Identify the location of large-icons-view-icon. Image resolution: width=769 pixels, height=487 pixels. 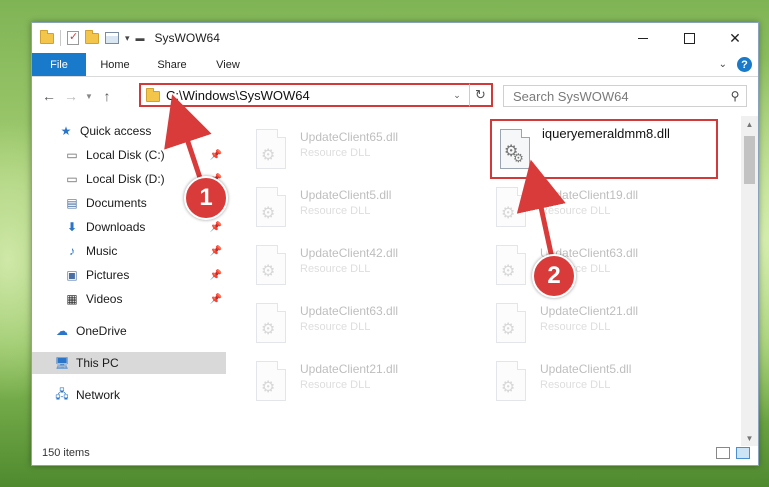
(743, 453).